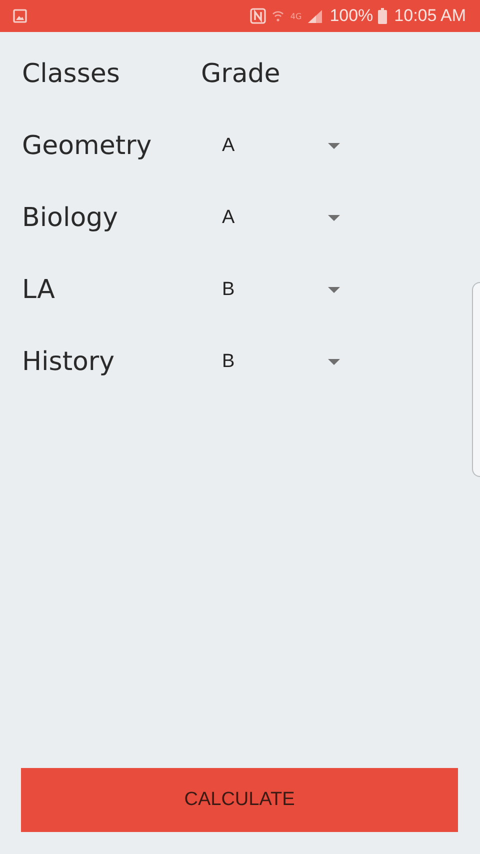 The image size is (480, 854). I want to click on class-name: Geometry, so click(87, 146).